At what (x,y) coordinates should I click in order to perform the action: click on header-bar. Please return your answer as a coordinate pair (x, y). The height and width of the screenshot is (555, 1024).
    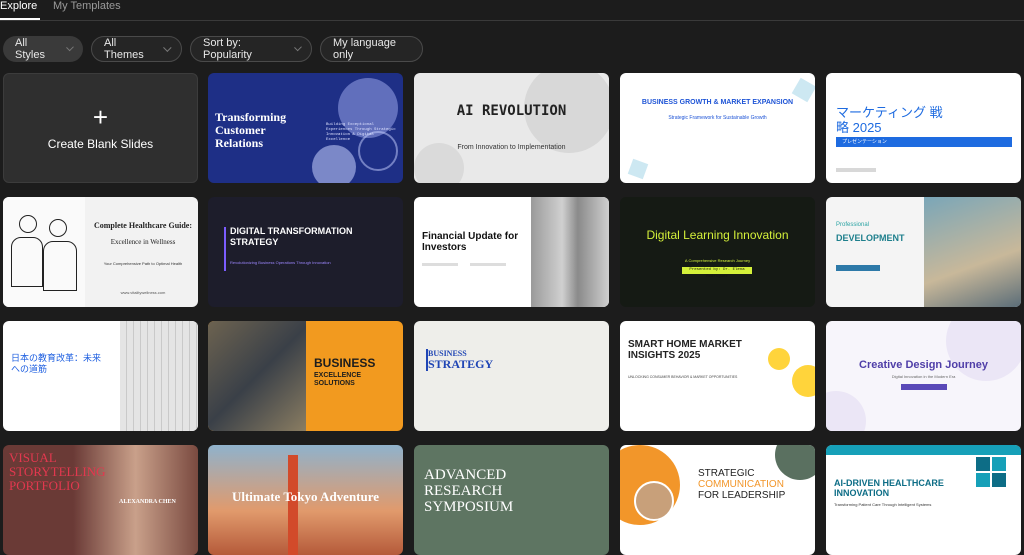
    Looking at the image, I should click on (923, 450).